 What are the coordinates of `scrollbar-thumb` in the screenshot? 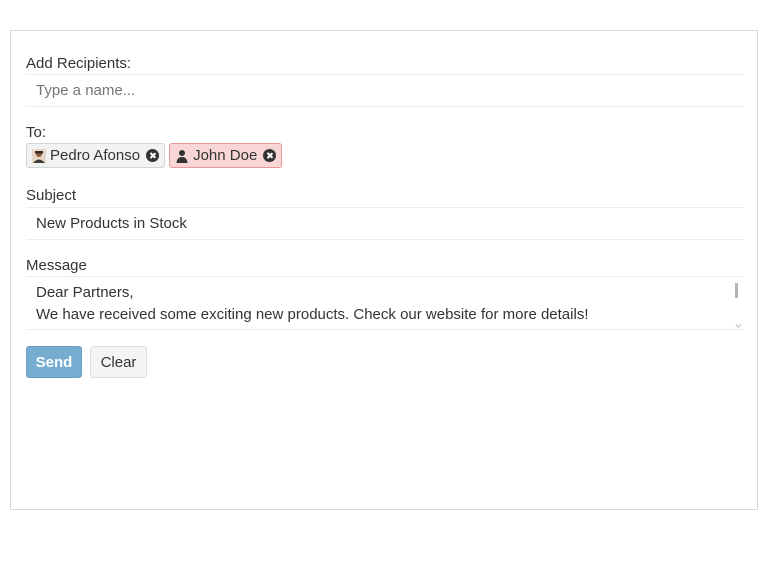 It's located at (736, 290).